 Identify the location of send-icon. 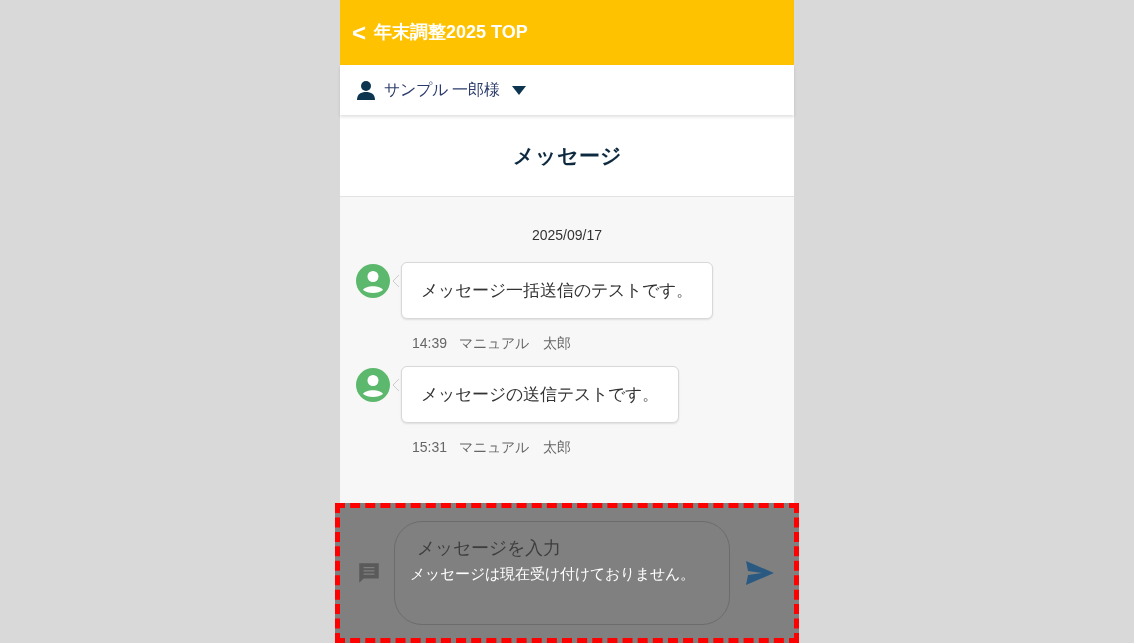
(760, 573).